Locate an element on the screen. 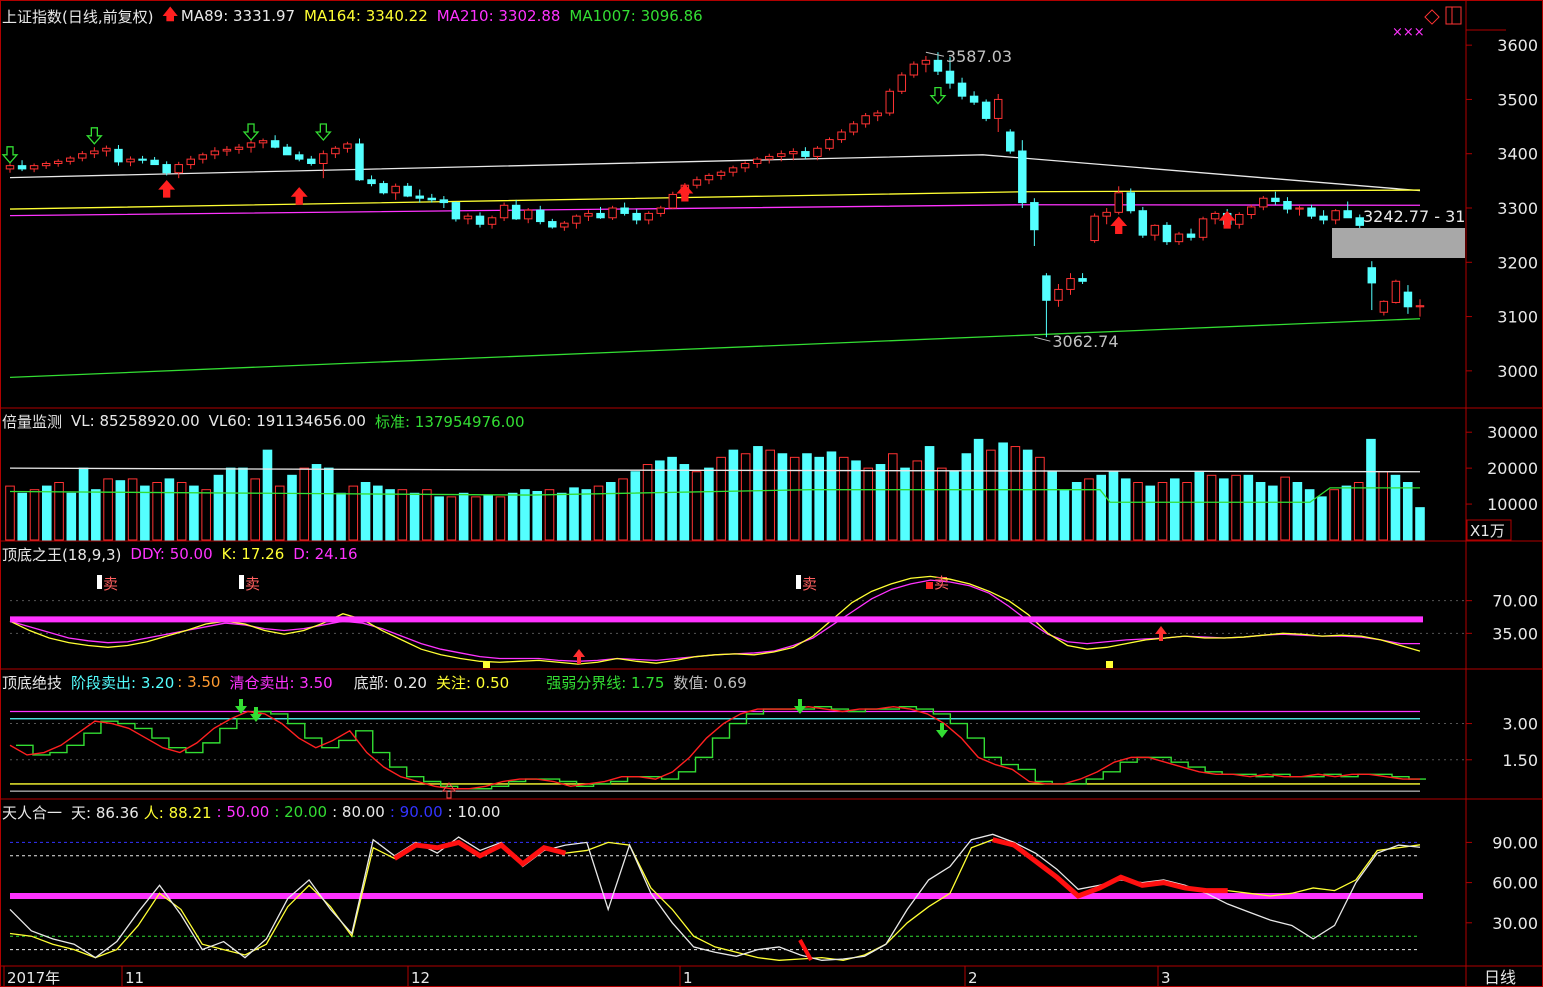 This screenshot has height=987, width=1543. tianren-panel: 30.00 60.00 90.00 is located at coordinates (773, 897).